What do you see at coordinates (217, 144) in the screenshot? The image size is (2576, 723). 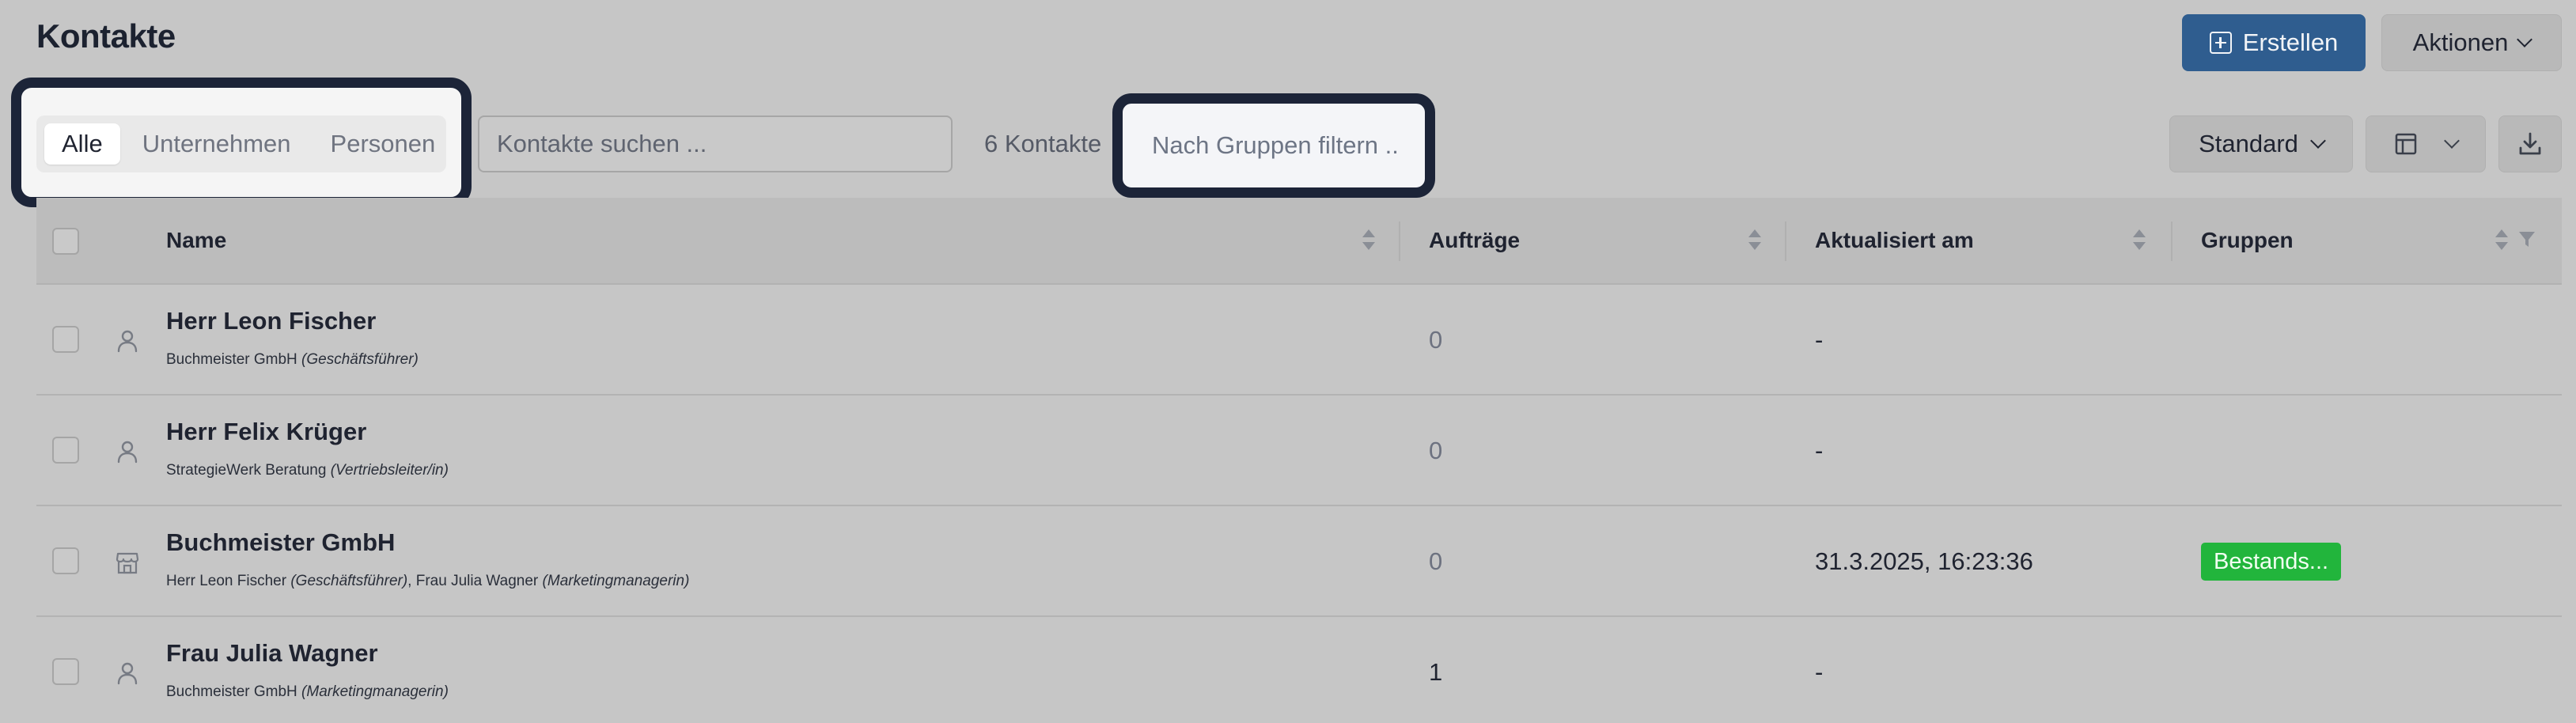 I see `segment-companies: Unternehmen` at bounding box center [217, 144].